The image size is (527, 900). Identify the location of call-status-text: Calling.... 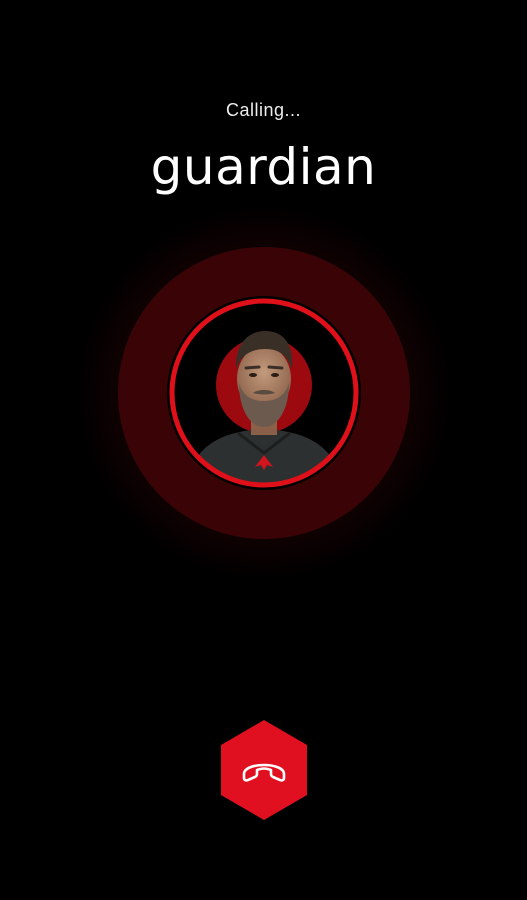
(263, 110).